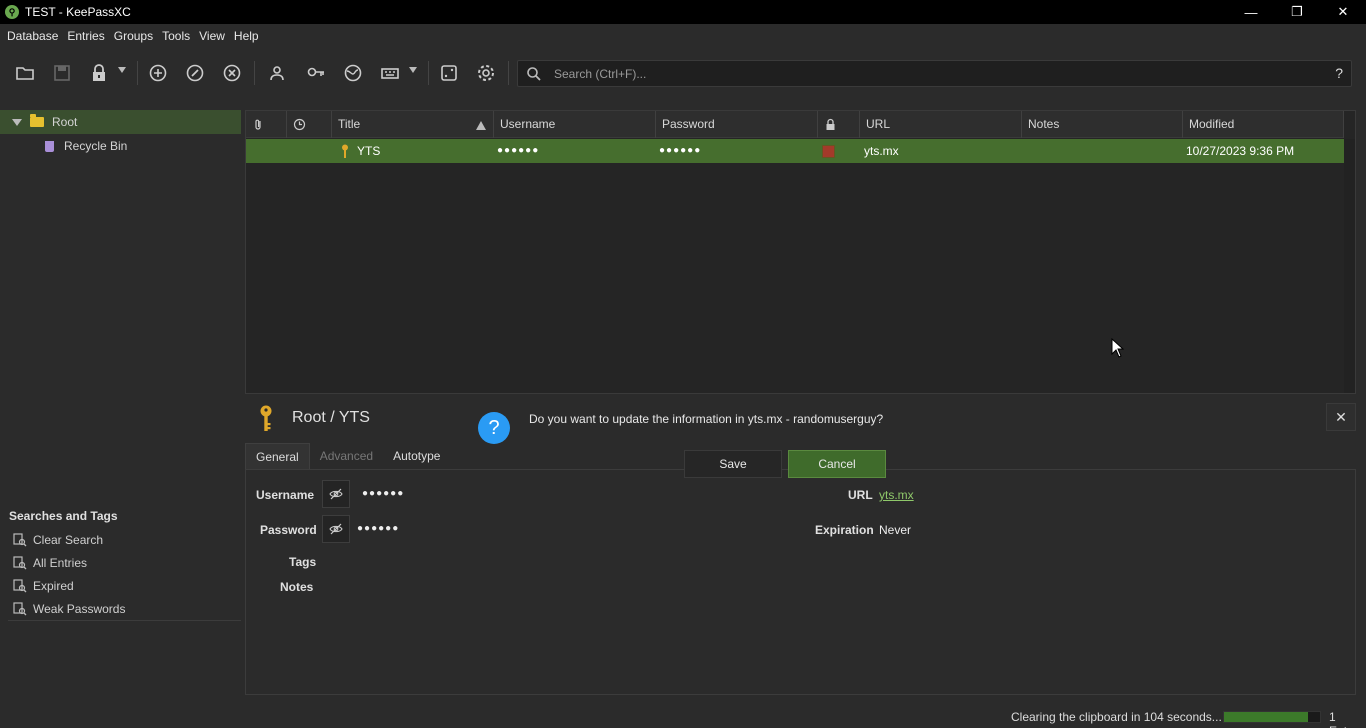 This screenshot has height=728, width=1366. I want to click on menu-help: Help, so click(246, 36).